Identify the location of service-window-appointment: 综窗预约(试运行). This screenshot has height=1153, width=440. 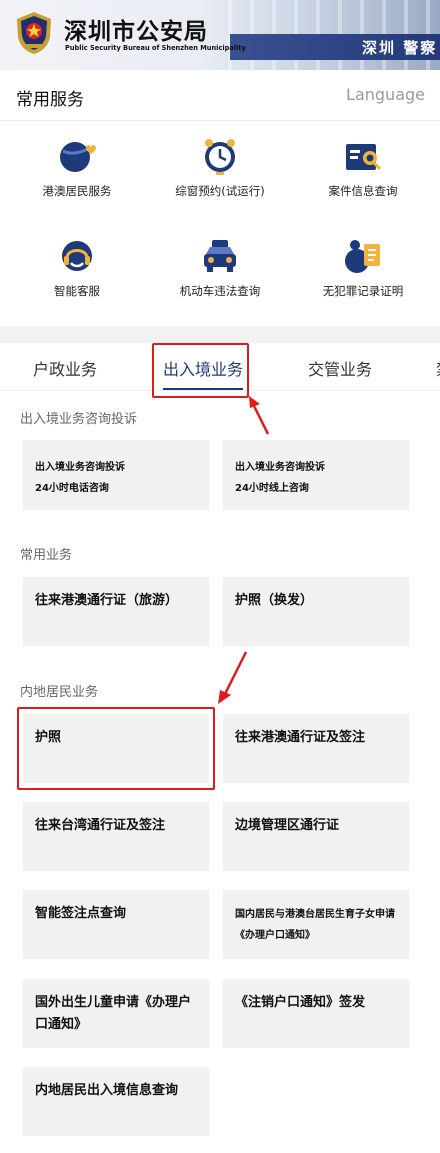
(220, 161).